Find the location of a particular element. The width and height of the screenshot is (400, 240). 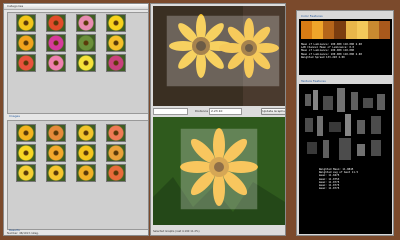

distance-label: Distance is located at coordinates (202, 111).